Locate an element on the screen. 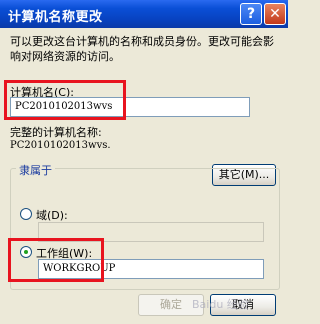 The image size is (320, 324). member-of-legend: 隶属于 is located at coordinates (35, 170).